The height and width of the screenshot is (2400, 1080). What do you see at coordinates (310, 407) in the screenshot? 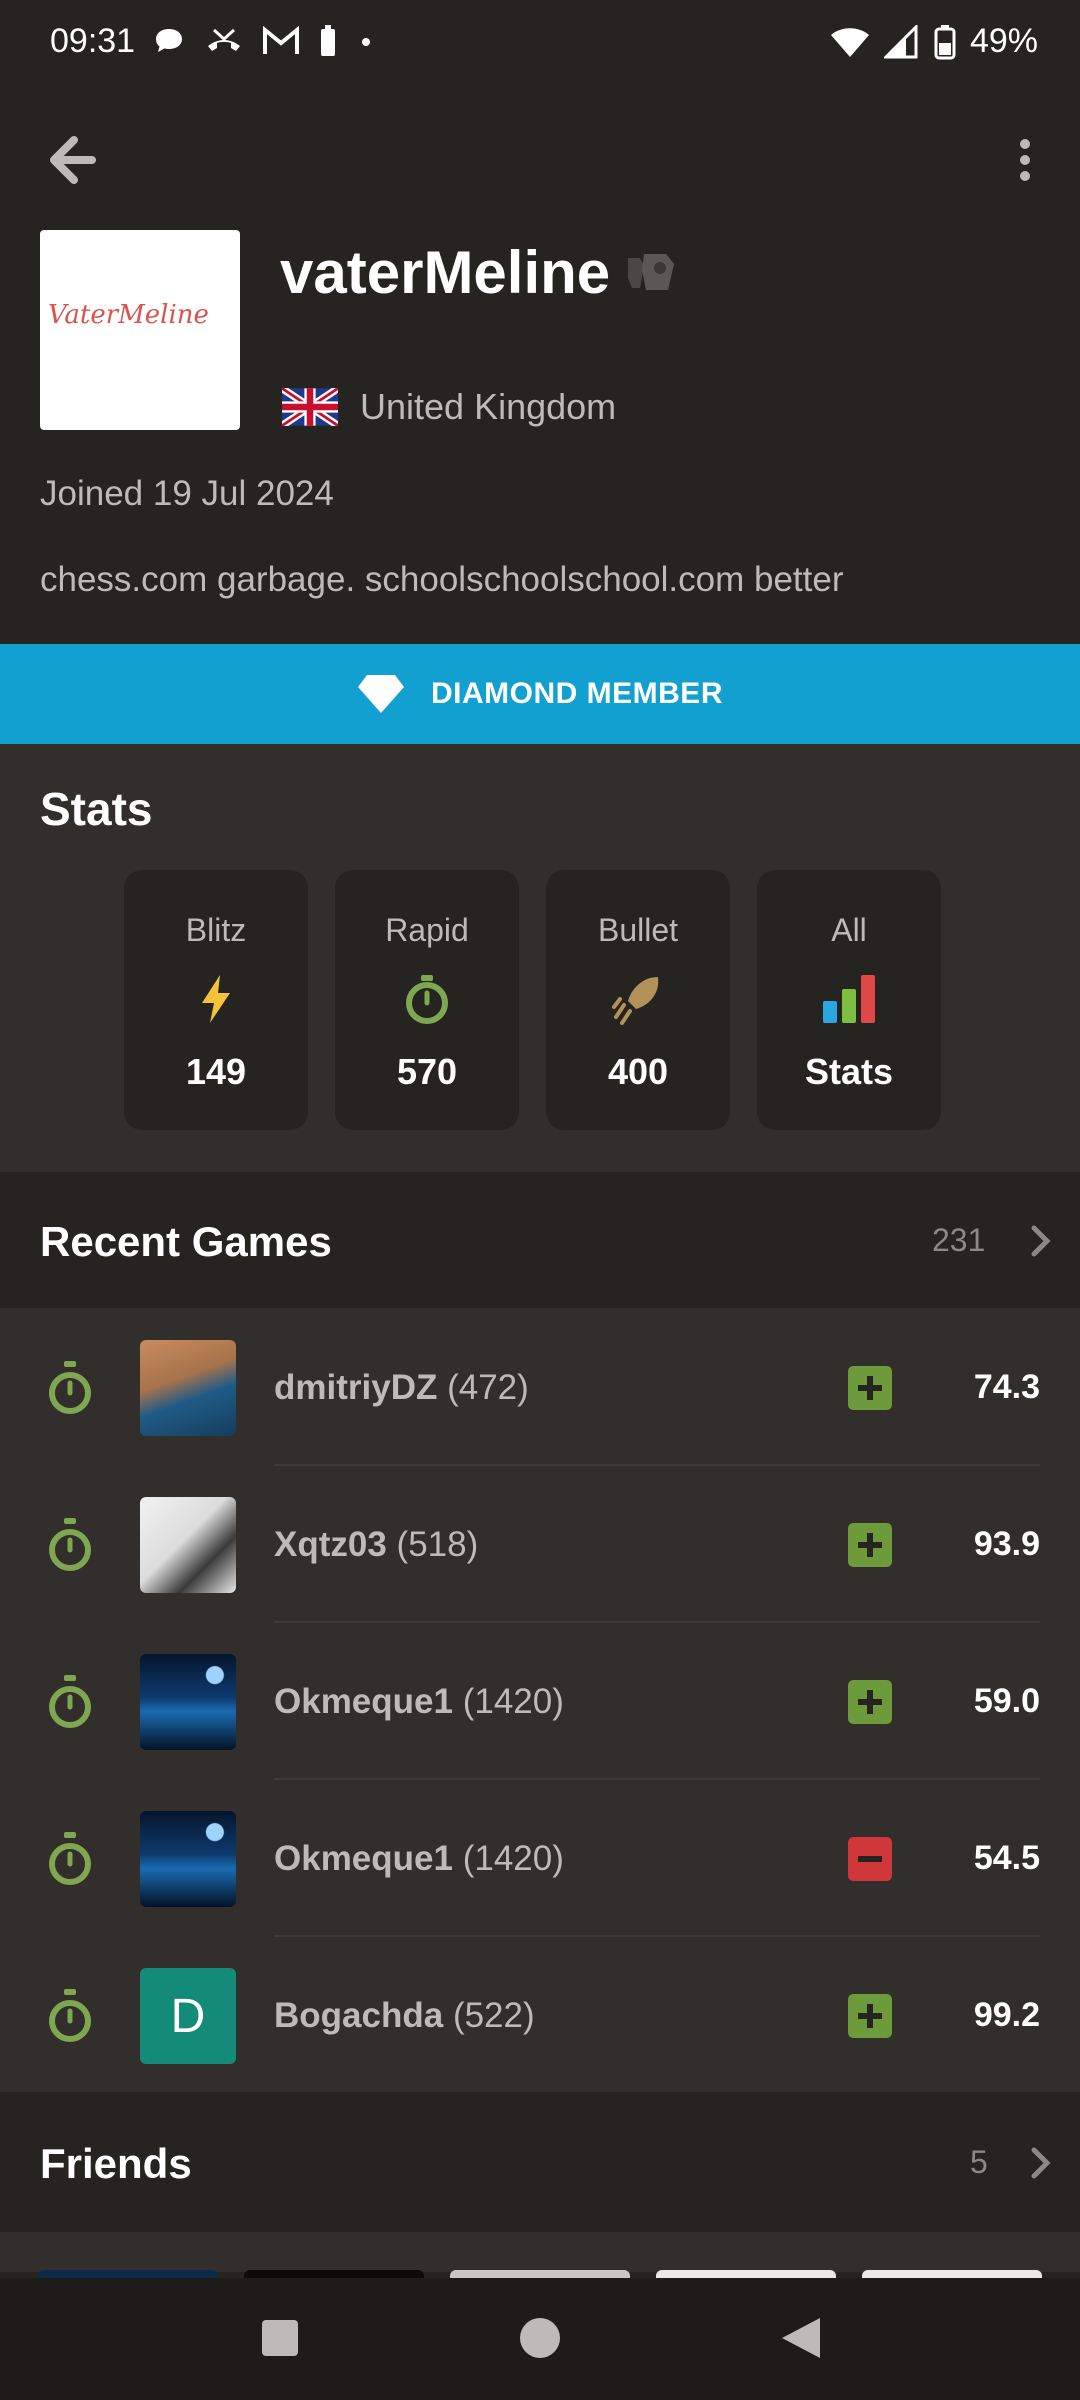
I see `uk-flag-icon` at bounding box center [310, 407].